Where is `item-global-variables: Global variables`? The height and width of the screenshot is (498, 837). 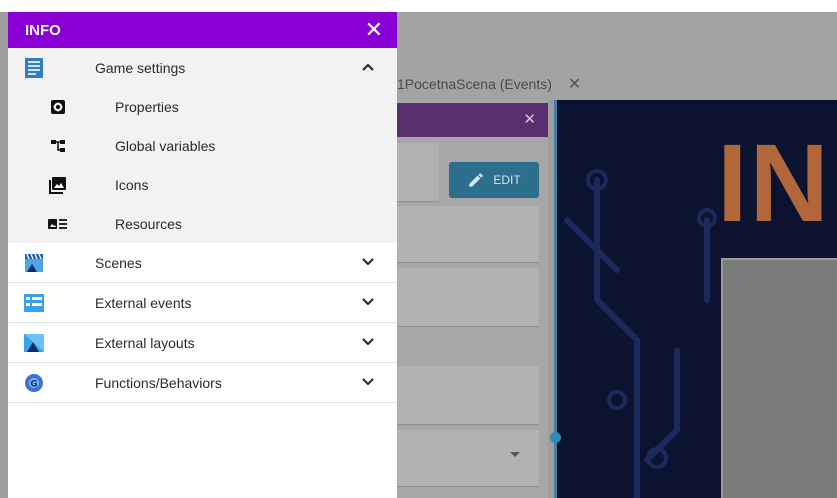
item-global-variables: Global variables is located at coordinates (202, 145).